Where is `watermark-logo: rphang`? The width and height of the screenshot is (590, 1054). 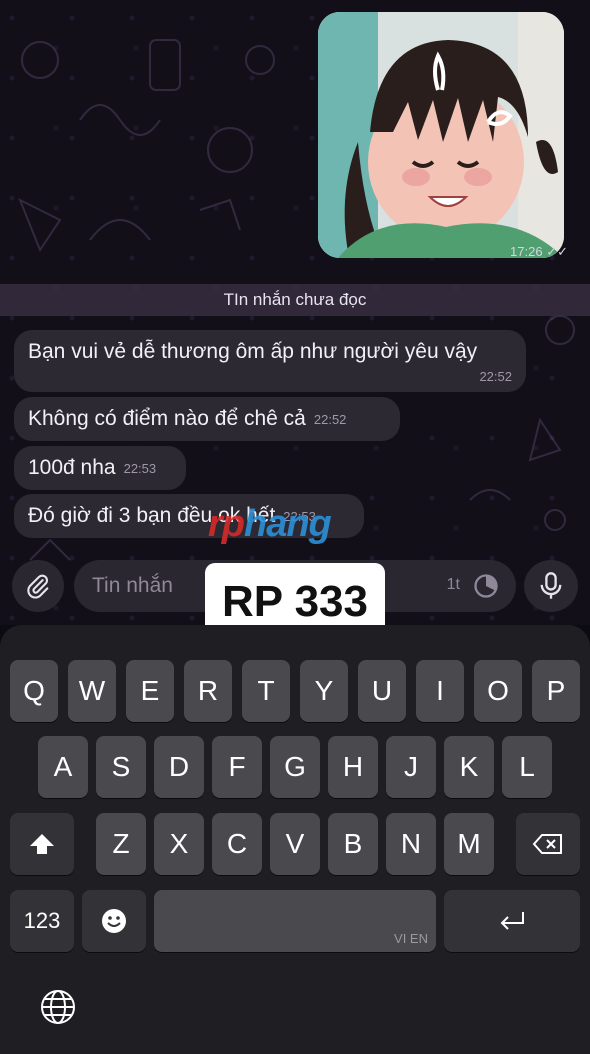 watermark-logo: rphang is located at coordinates (270, 524).